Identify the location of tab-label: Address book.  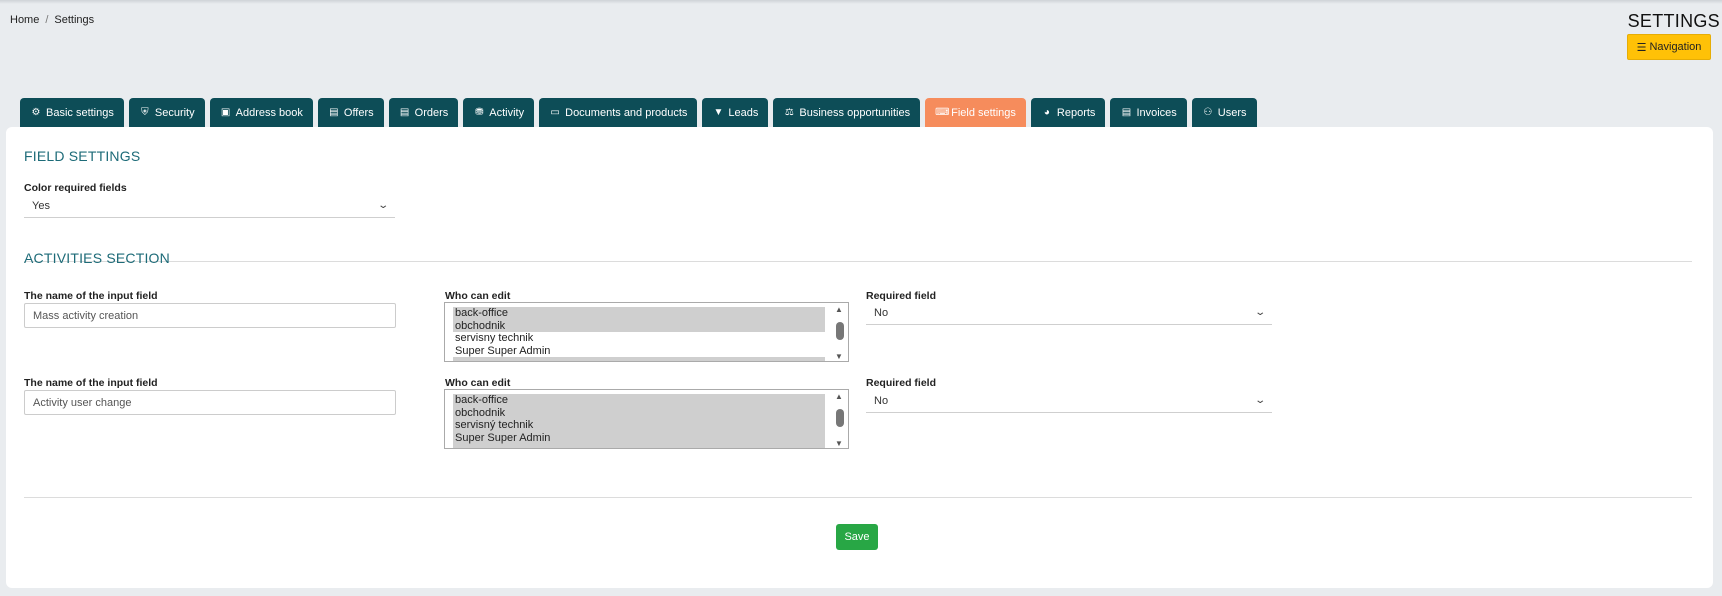
(269, 112).